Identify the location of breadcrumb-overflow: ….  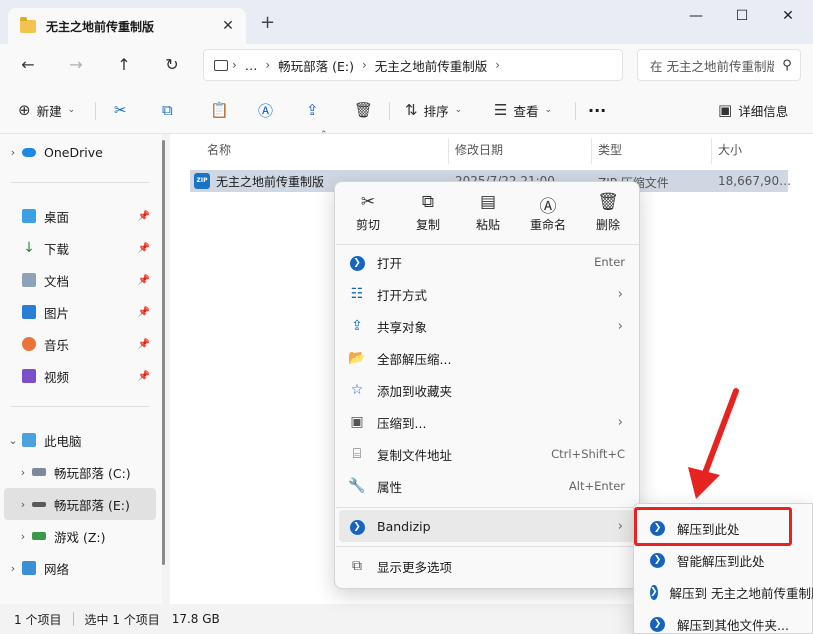
(251, 65).